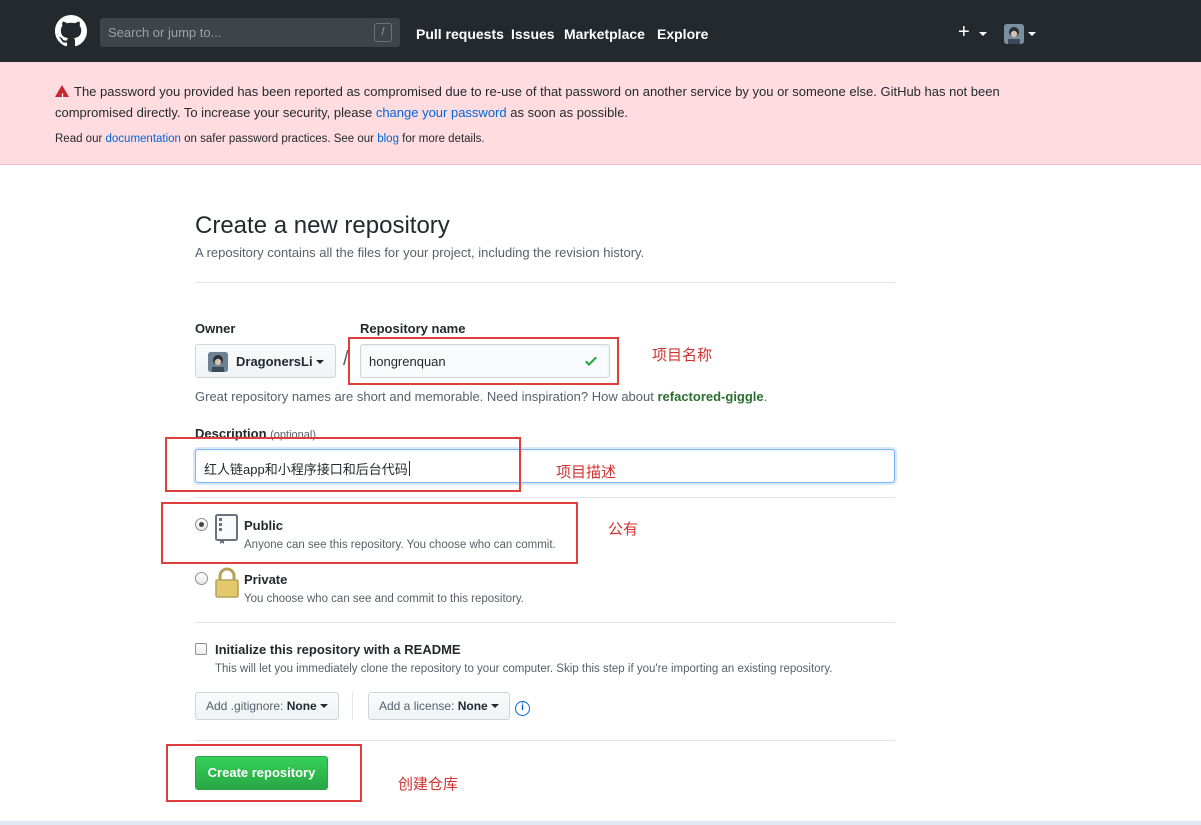 This screenshot has height=825, width=1201. I want to click on name-suggestion: refactored-giggle, so click(710, 396).